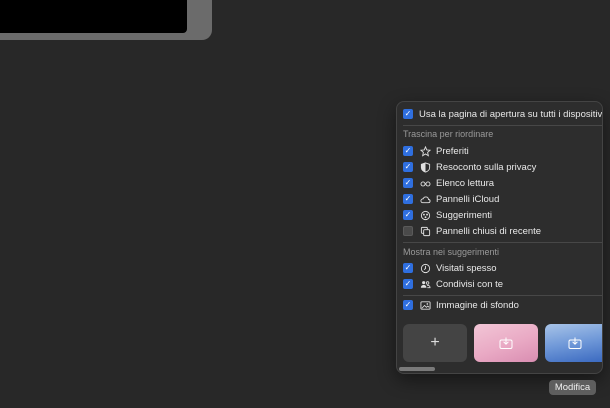 The height and width of the screenshot is (408, 610). What do you see at coordinates (417, 369) in the screenshot?
I see `horizontal-scrollbar` at bounding box center [417, 369].